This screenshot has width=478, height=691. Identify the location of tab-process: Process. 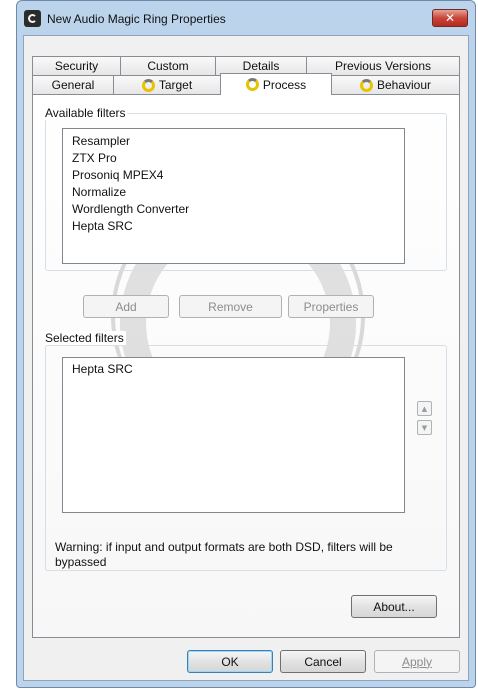
(276, 84).